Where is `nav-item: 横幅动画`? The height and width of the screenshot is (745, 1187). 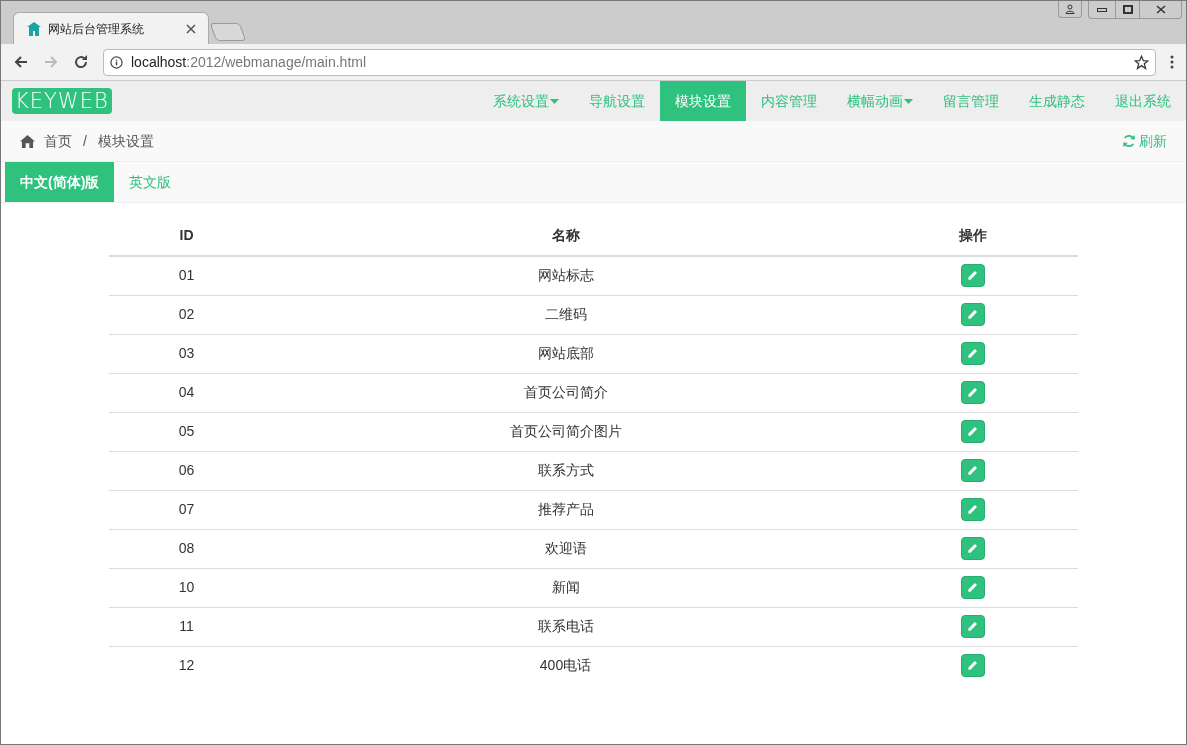
nav-item: 横幅动画 is located at coordinates (880, 101).